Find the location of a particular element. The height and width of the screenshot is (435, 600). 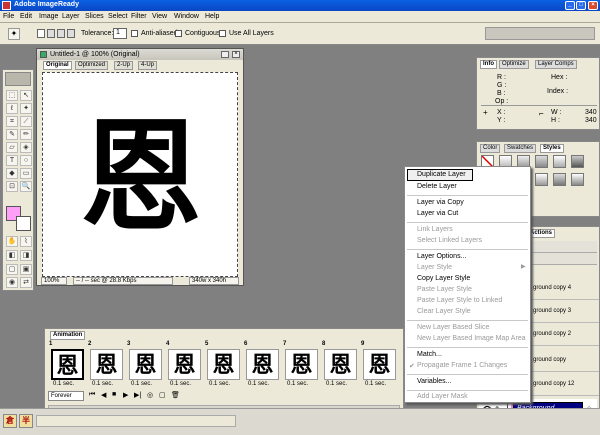

animation-frame: 3 恩 0.1 sec. is located at coordinates (145, 365).